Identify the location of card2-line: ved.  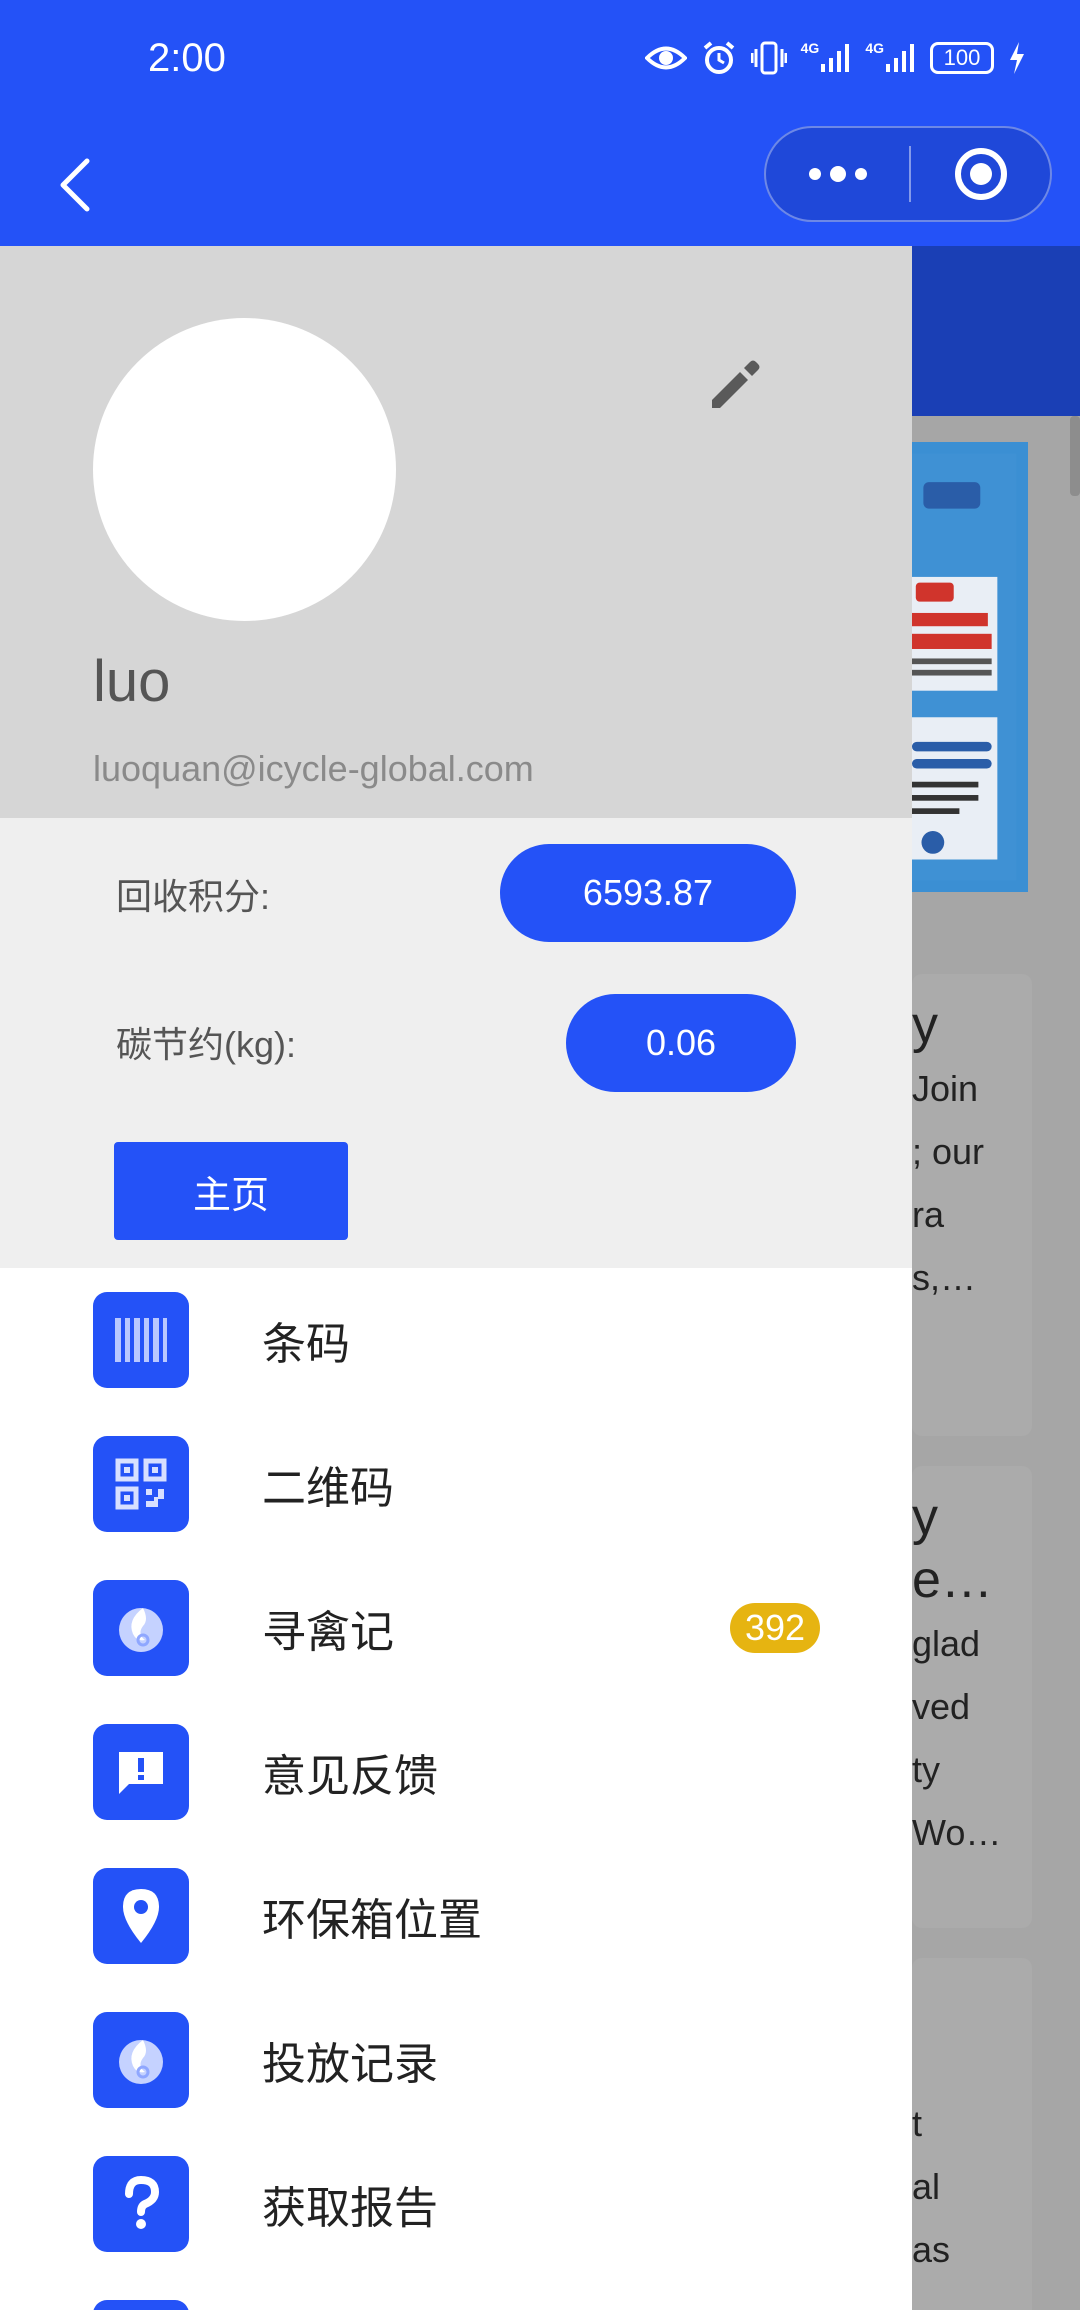
(941, 1706).